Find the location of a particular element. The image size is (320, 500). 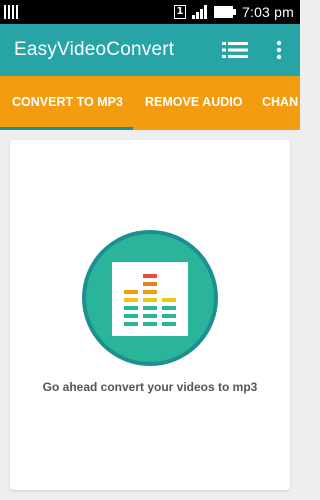

status-time: 7:03 pm is located at coordinates (268, 12).